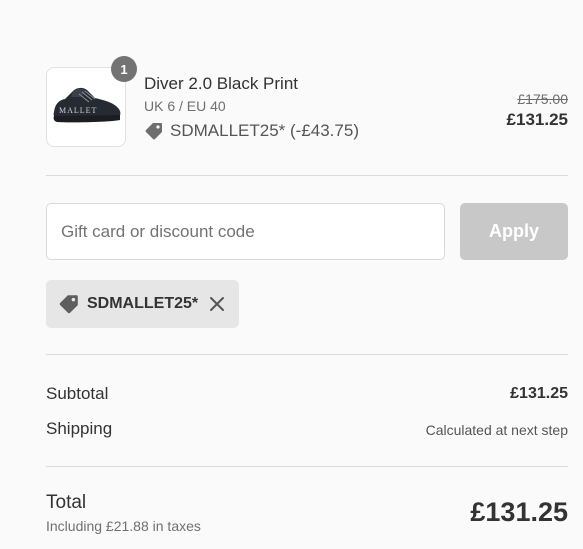 The height and width of the screenshot is (549, 583). Describe the element at coordinates (539, 393) in the screenshot. I see `subtotal-value: £131.25` at that location.